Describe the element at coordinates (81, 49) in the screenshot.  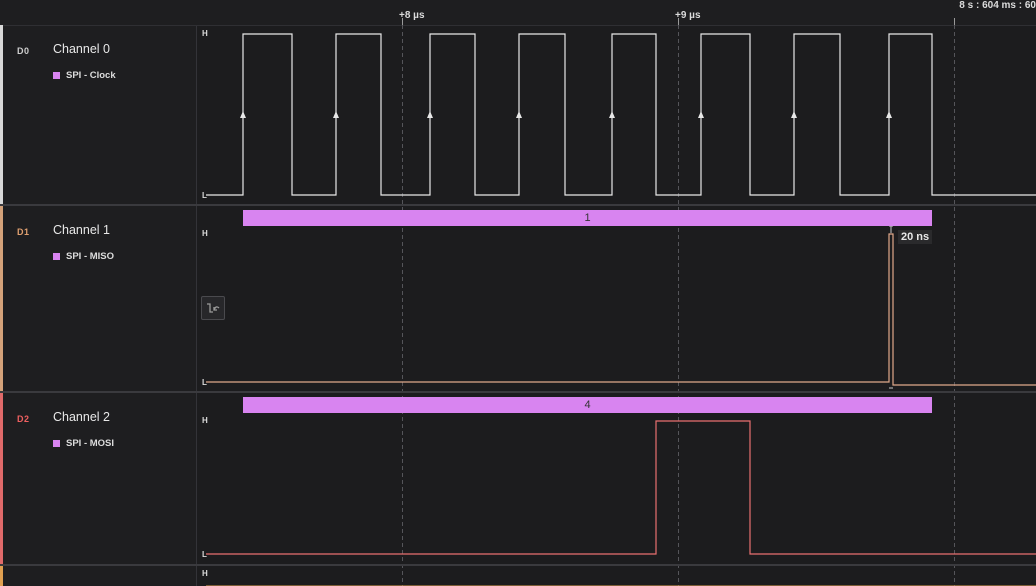
I see `channel-name: Channel 0` at that location.